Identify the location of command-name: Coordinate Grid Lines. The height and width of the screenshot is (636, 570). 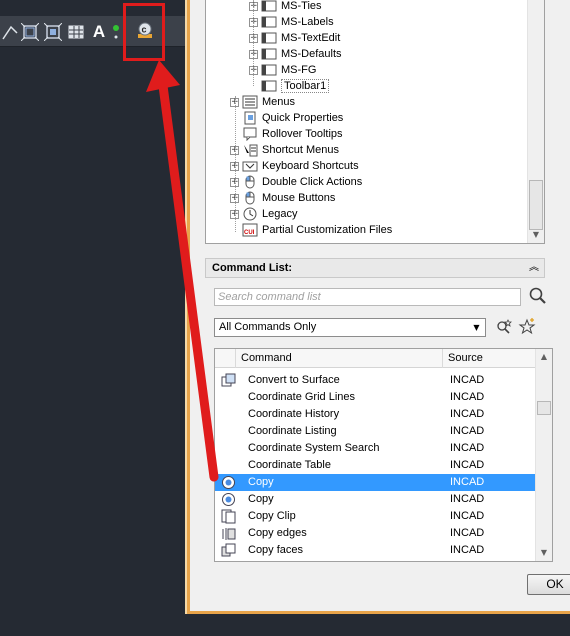
(302, 397).